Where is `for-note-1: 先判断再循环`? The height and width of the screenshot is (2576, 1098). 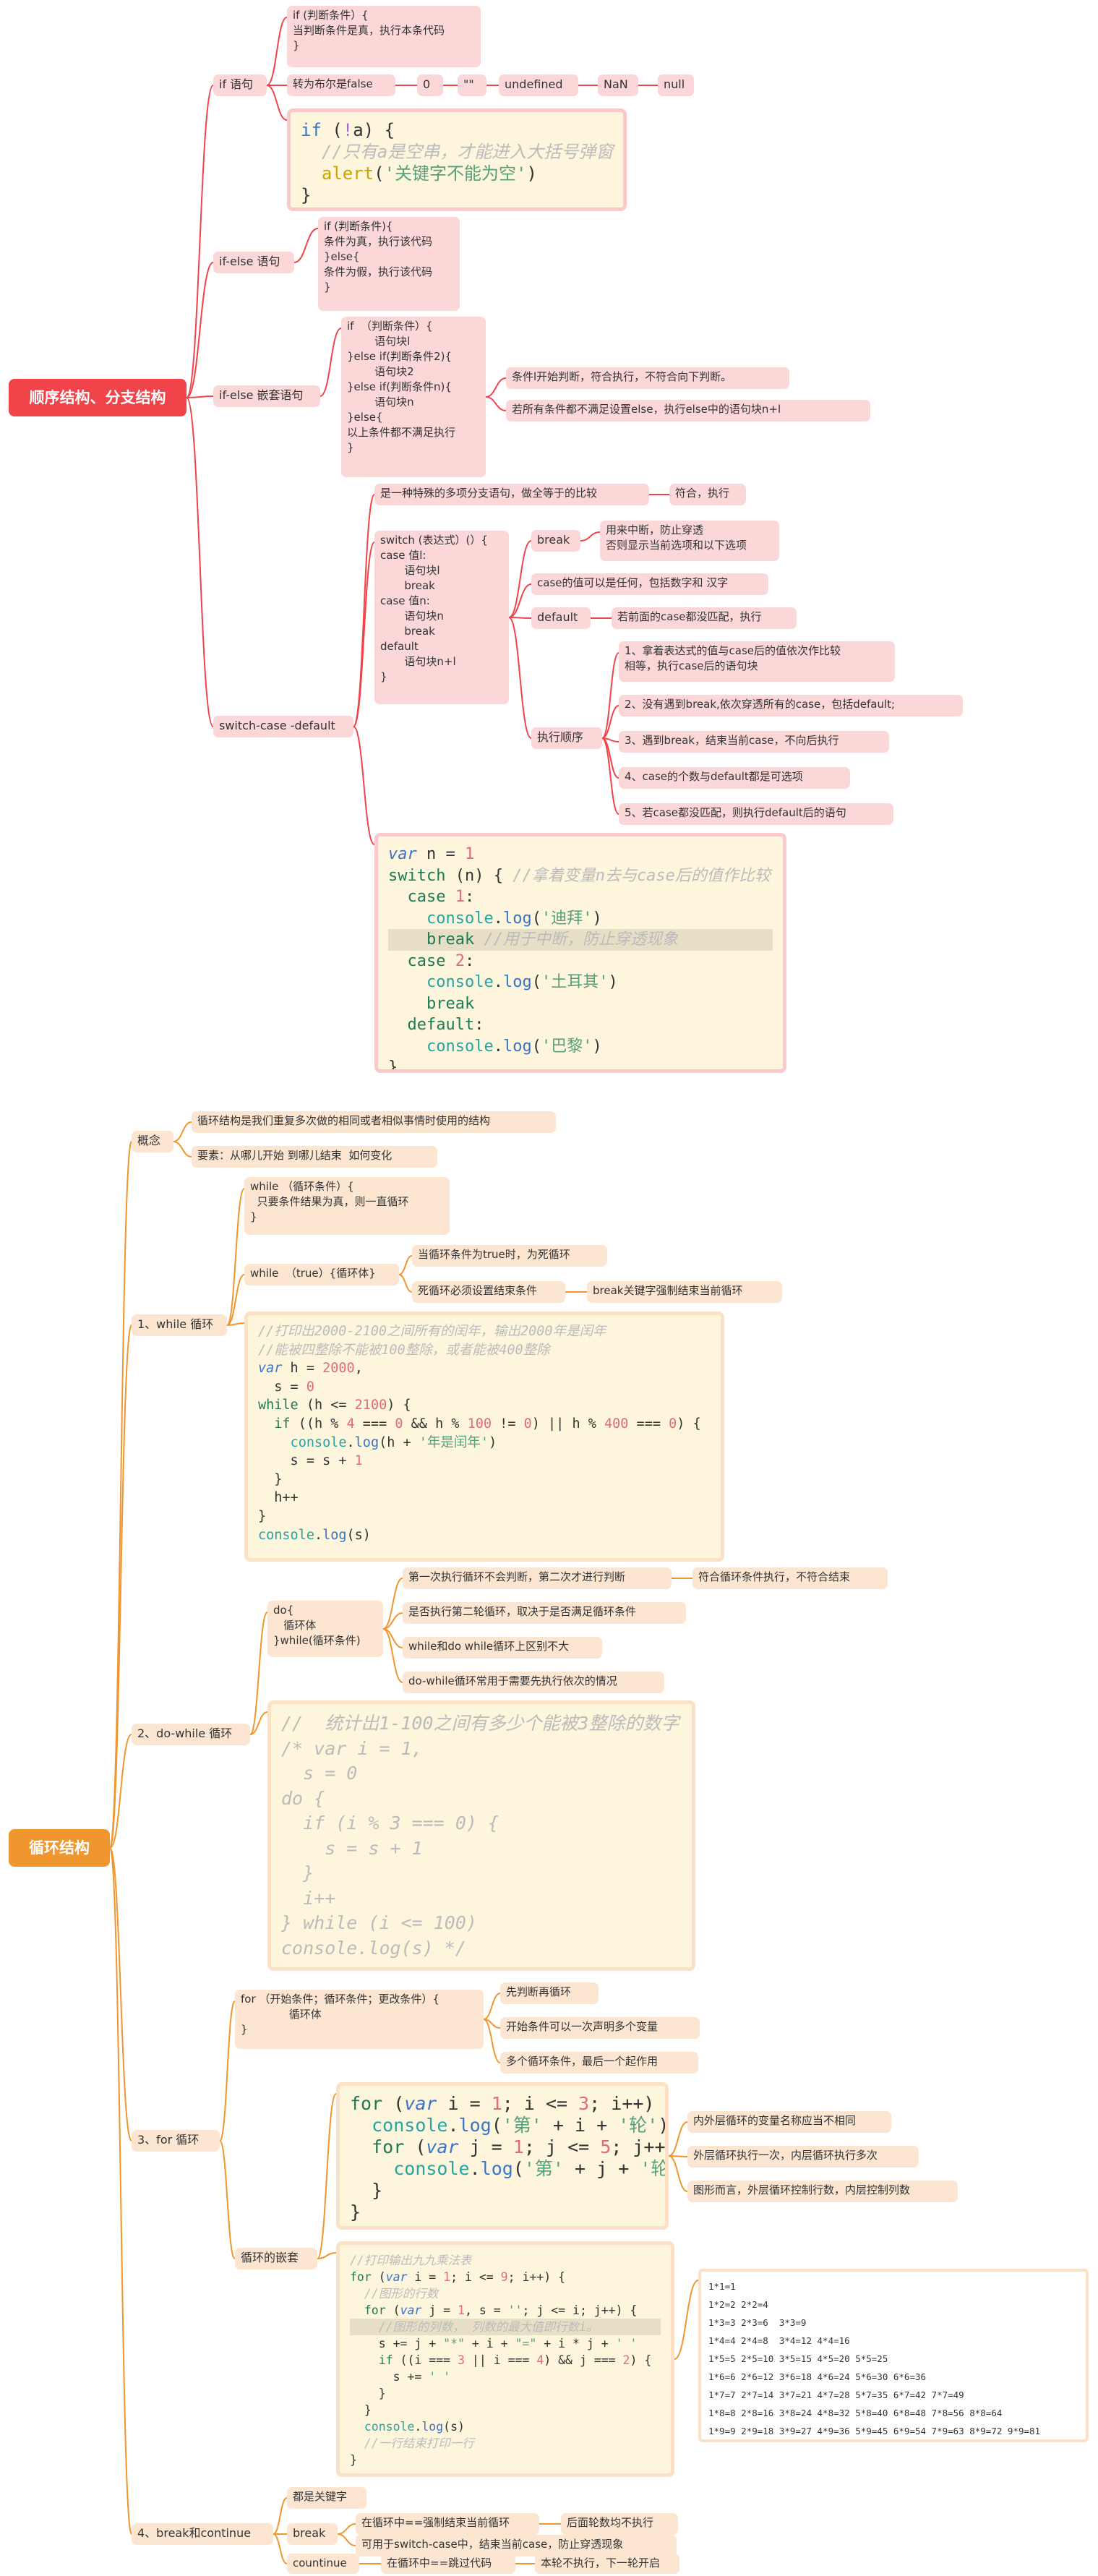 for-note-1: 先判断再循环 is located at coordinates (549, 1993).